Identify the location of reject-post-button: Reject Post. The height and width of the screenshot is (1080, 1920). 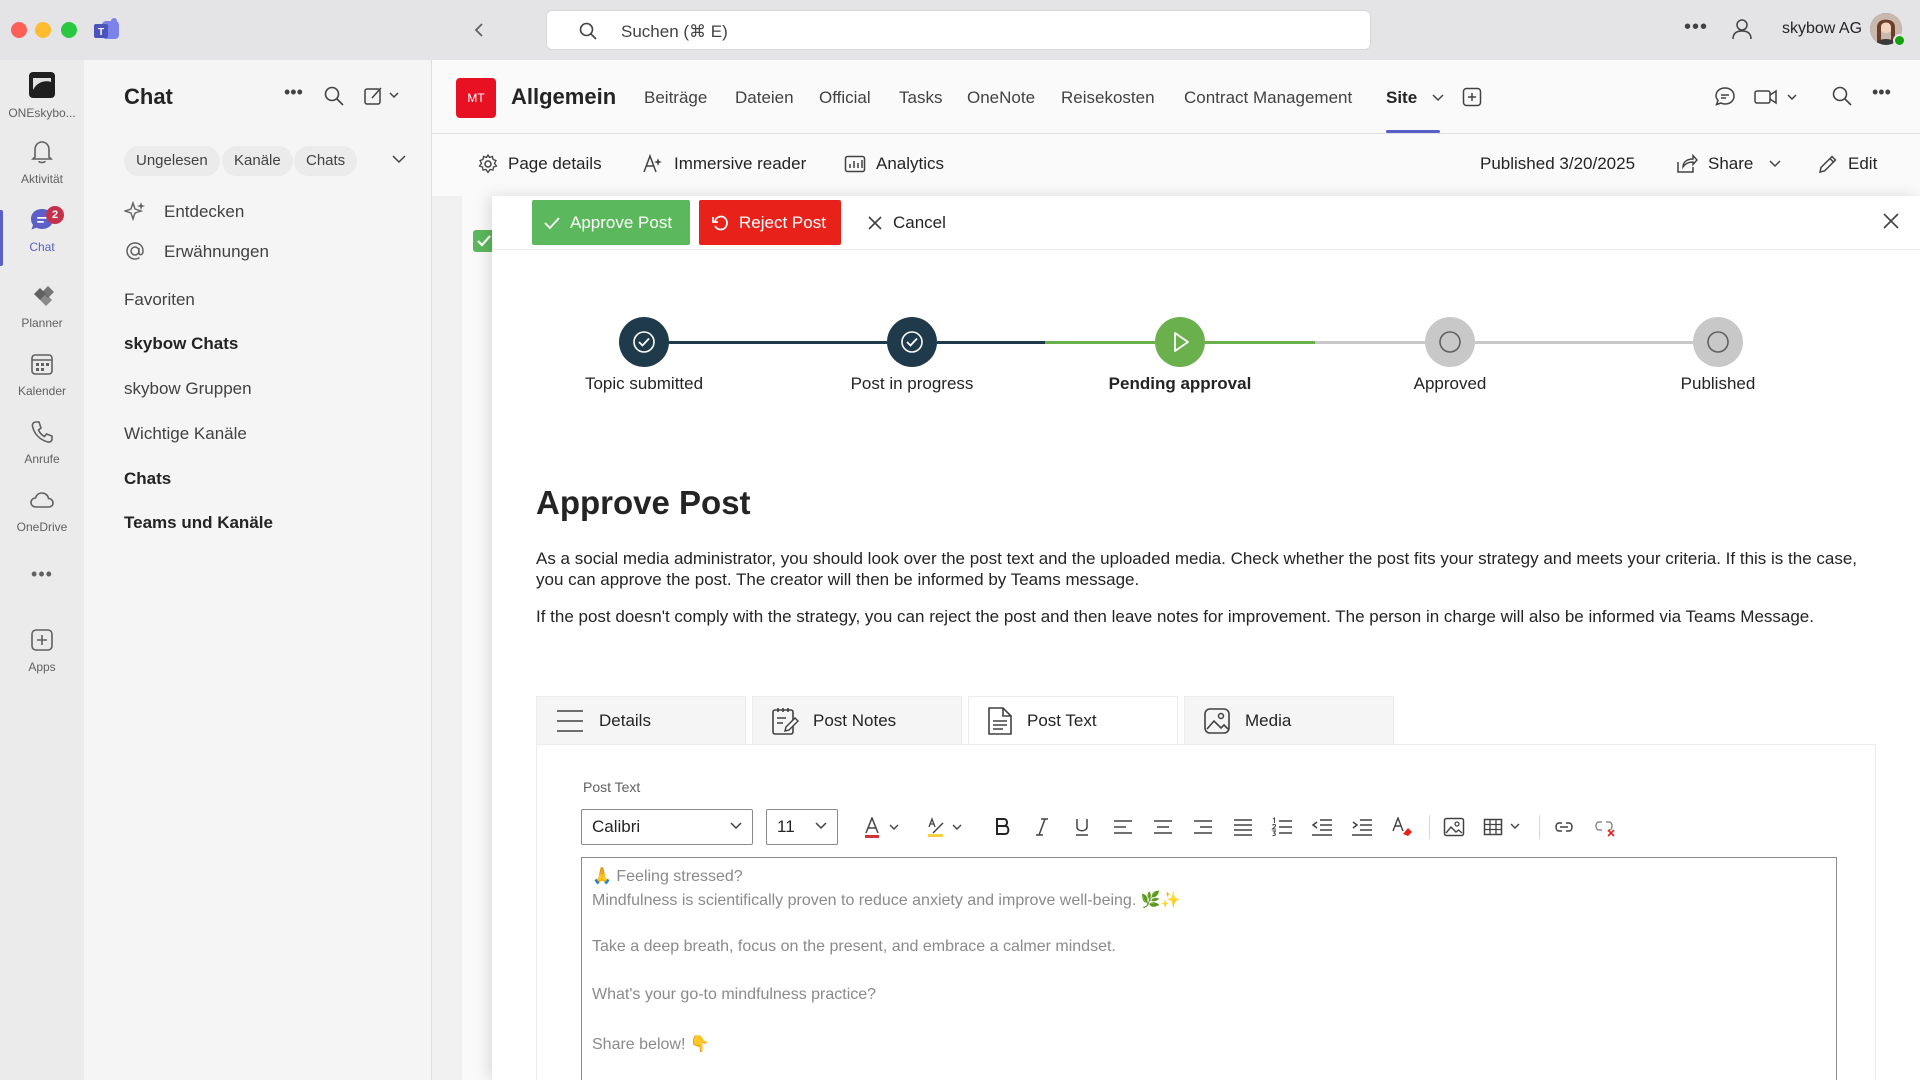
(770, 222).